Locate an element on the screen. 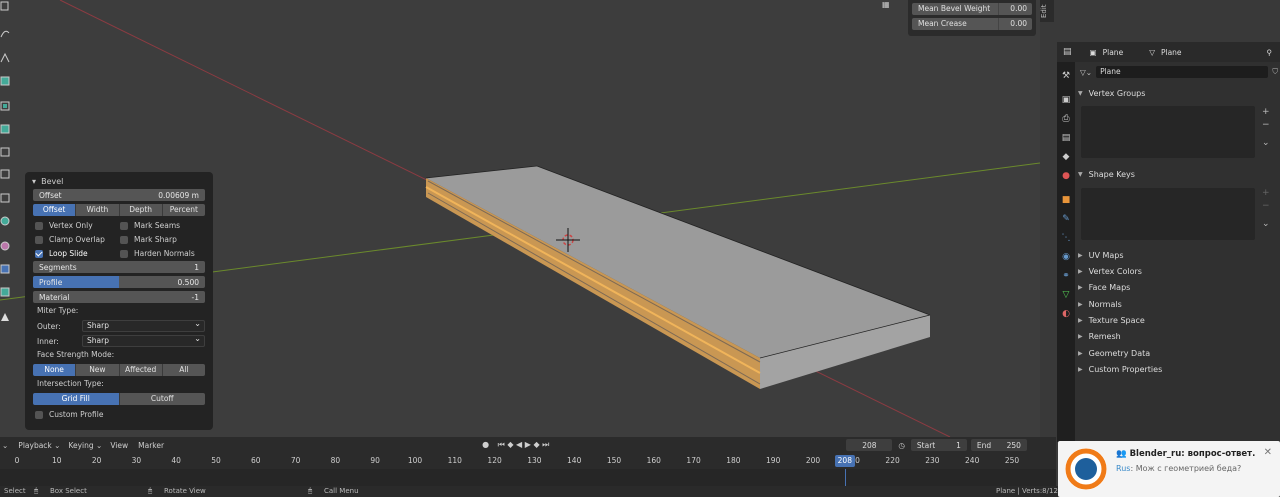 This screenshot has width=1280, height=497. harden-normals-checkbox: Harden Normals is located at coordinates (162, 253).